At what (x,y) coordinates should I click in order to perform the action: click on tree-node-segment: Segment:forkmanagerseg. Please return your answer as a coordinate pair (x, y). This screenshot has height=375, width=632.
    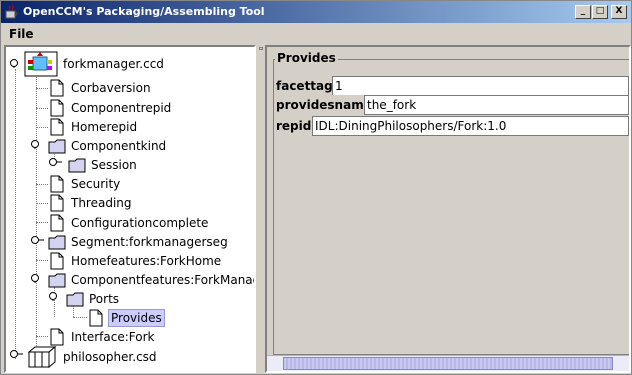
    Looking at the image, I should click on (139, 242).